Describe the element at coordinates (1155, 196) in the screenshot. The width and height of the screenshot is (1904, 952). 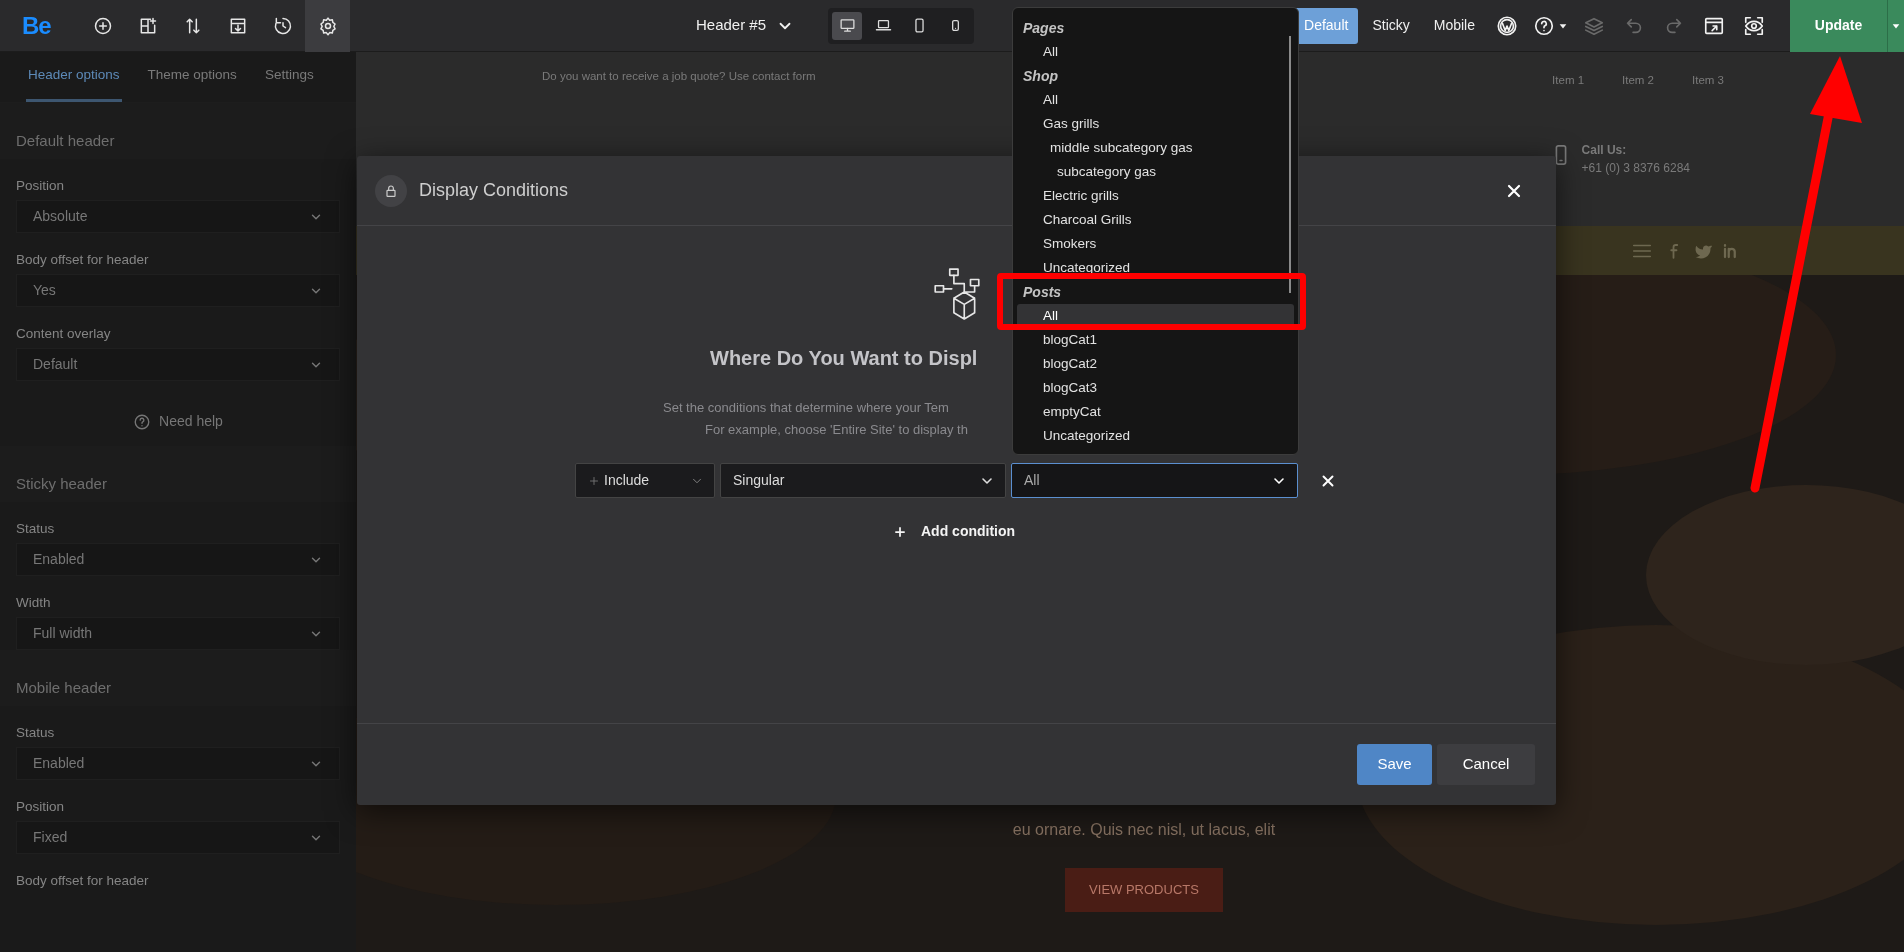
I see `dropdown-option: Electric grills` at that location.